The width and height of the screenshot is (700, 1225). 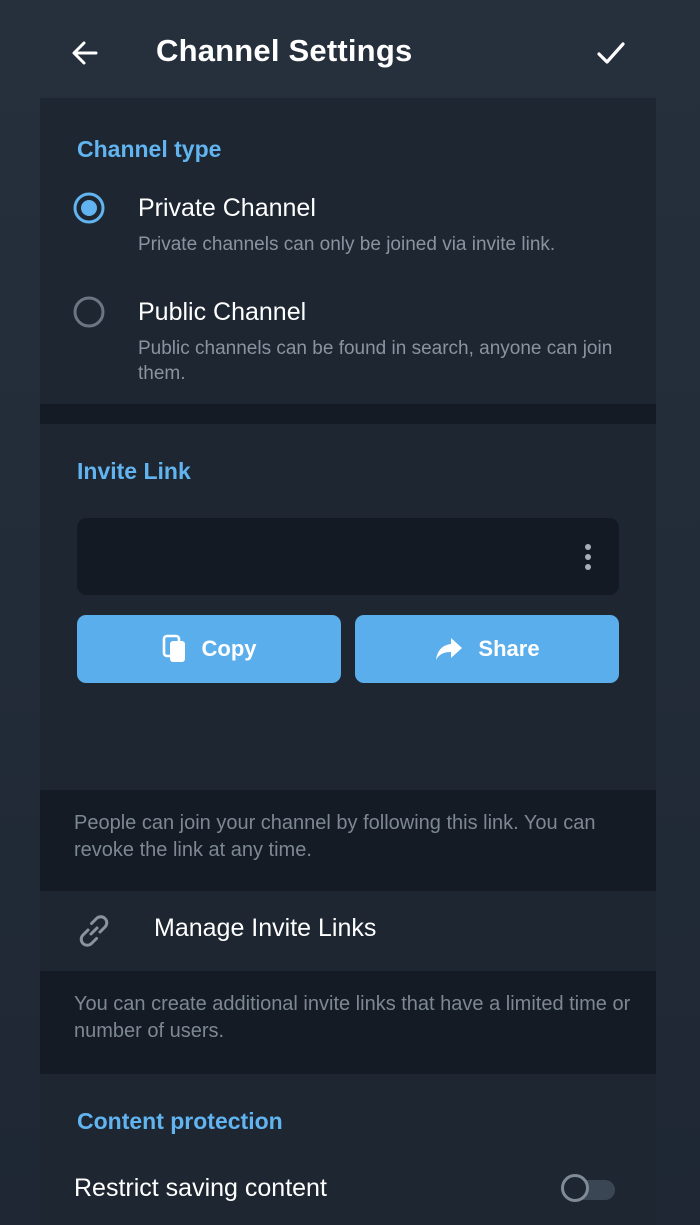 I want to click on public-channel-label: Public Channel, so click(x=222, y=312).